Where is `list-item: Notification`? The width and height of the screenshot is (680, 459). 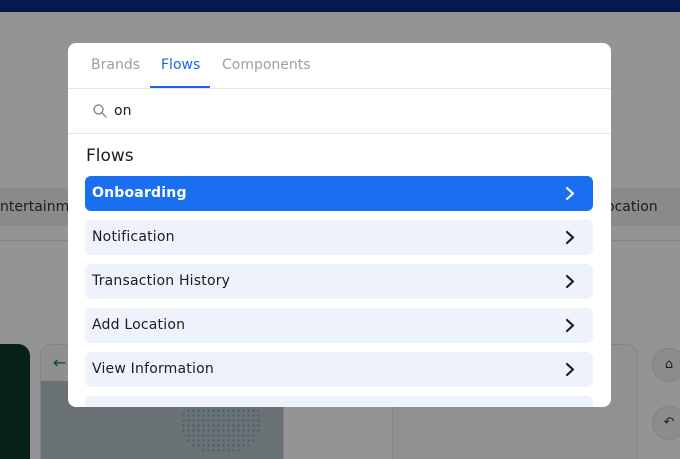
list-item: Notification is located at coordinates (339, 237).